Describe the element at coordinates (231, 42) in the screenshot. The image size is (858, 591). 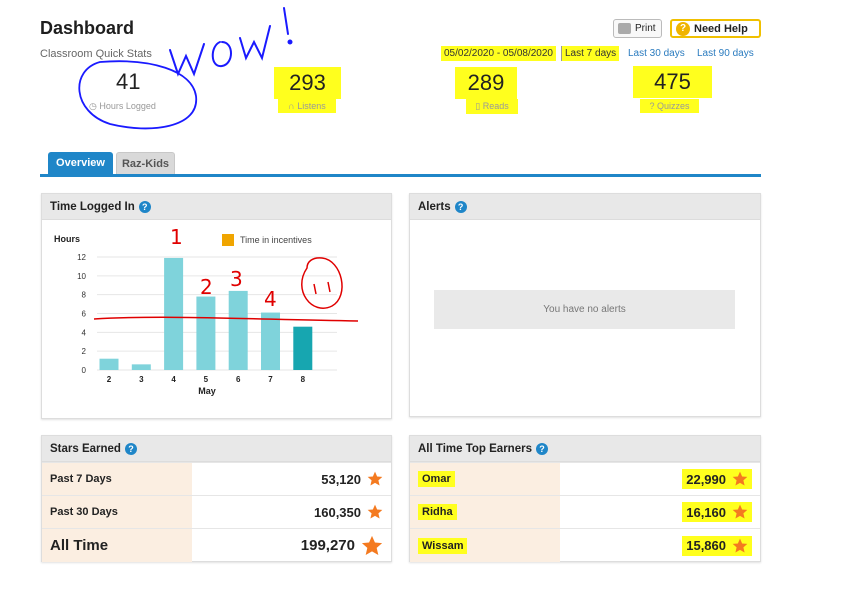
I see `wow-annotation` at that location.